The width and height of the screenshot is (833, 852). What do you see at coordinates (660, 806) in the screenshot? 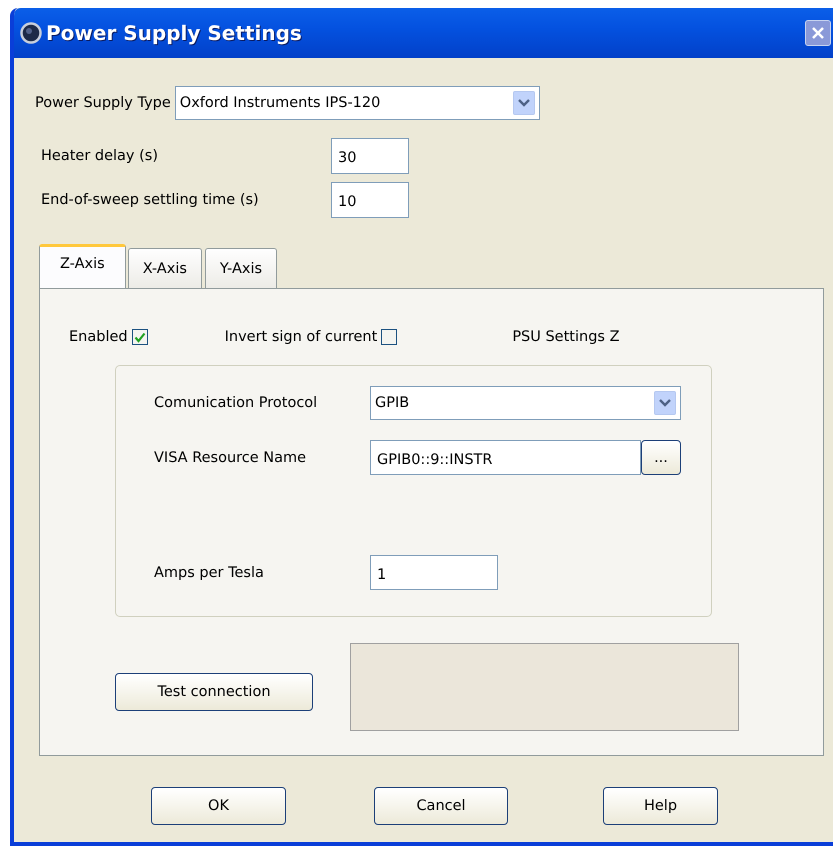
I see `dialog-button: Help` at bounding box center [660, 806].